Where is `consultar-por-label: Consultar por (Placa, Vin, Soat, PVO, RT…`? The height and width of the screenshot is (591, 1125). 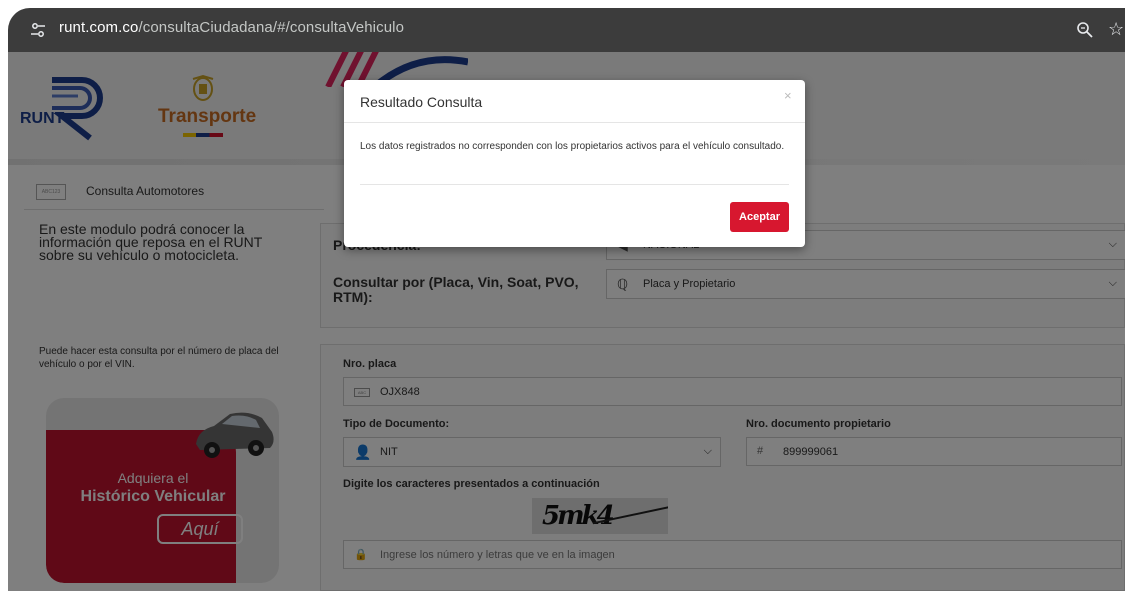 consultar-por-label: Consultar por (Placa, Vin, Soat, PVO, RT… is located at coordinates (456, 289).